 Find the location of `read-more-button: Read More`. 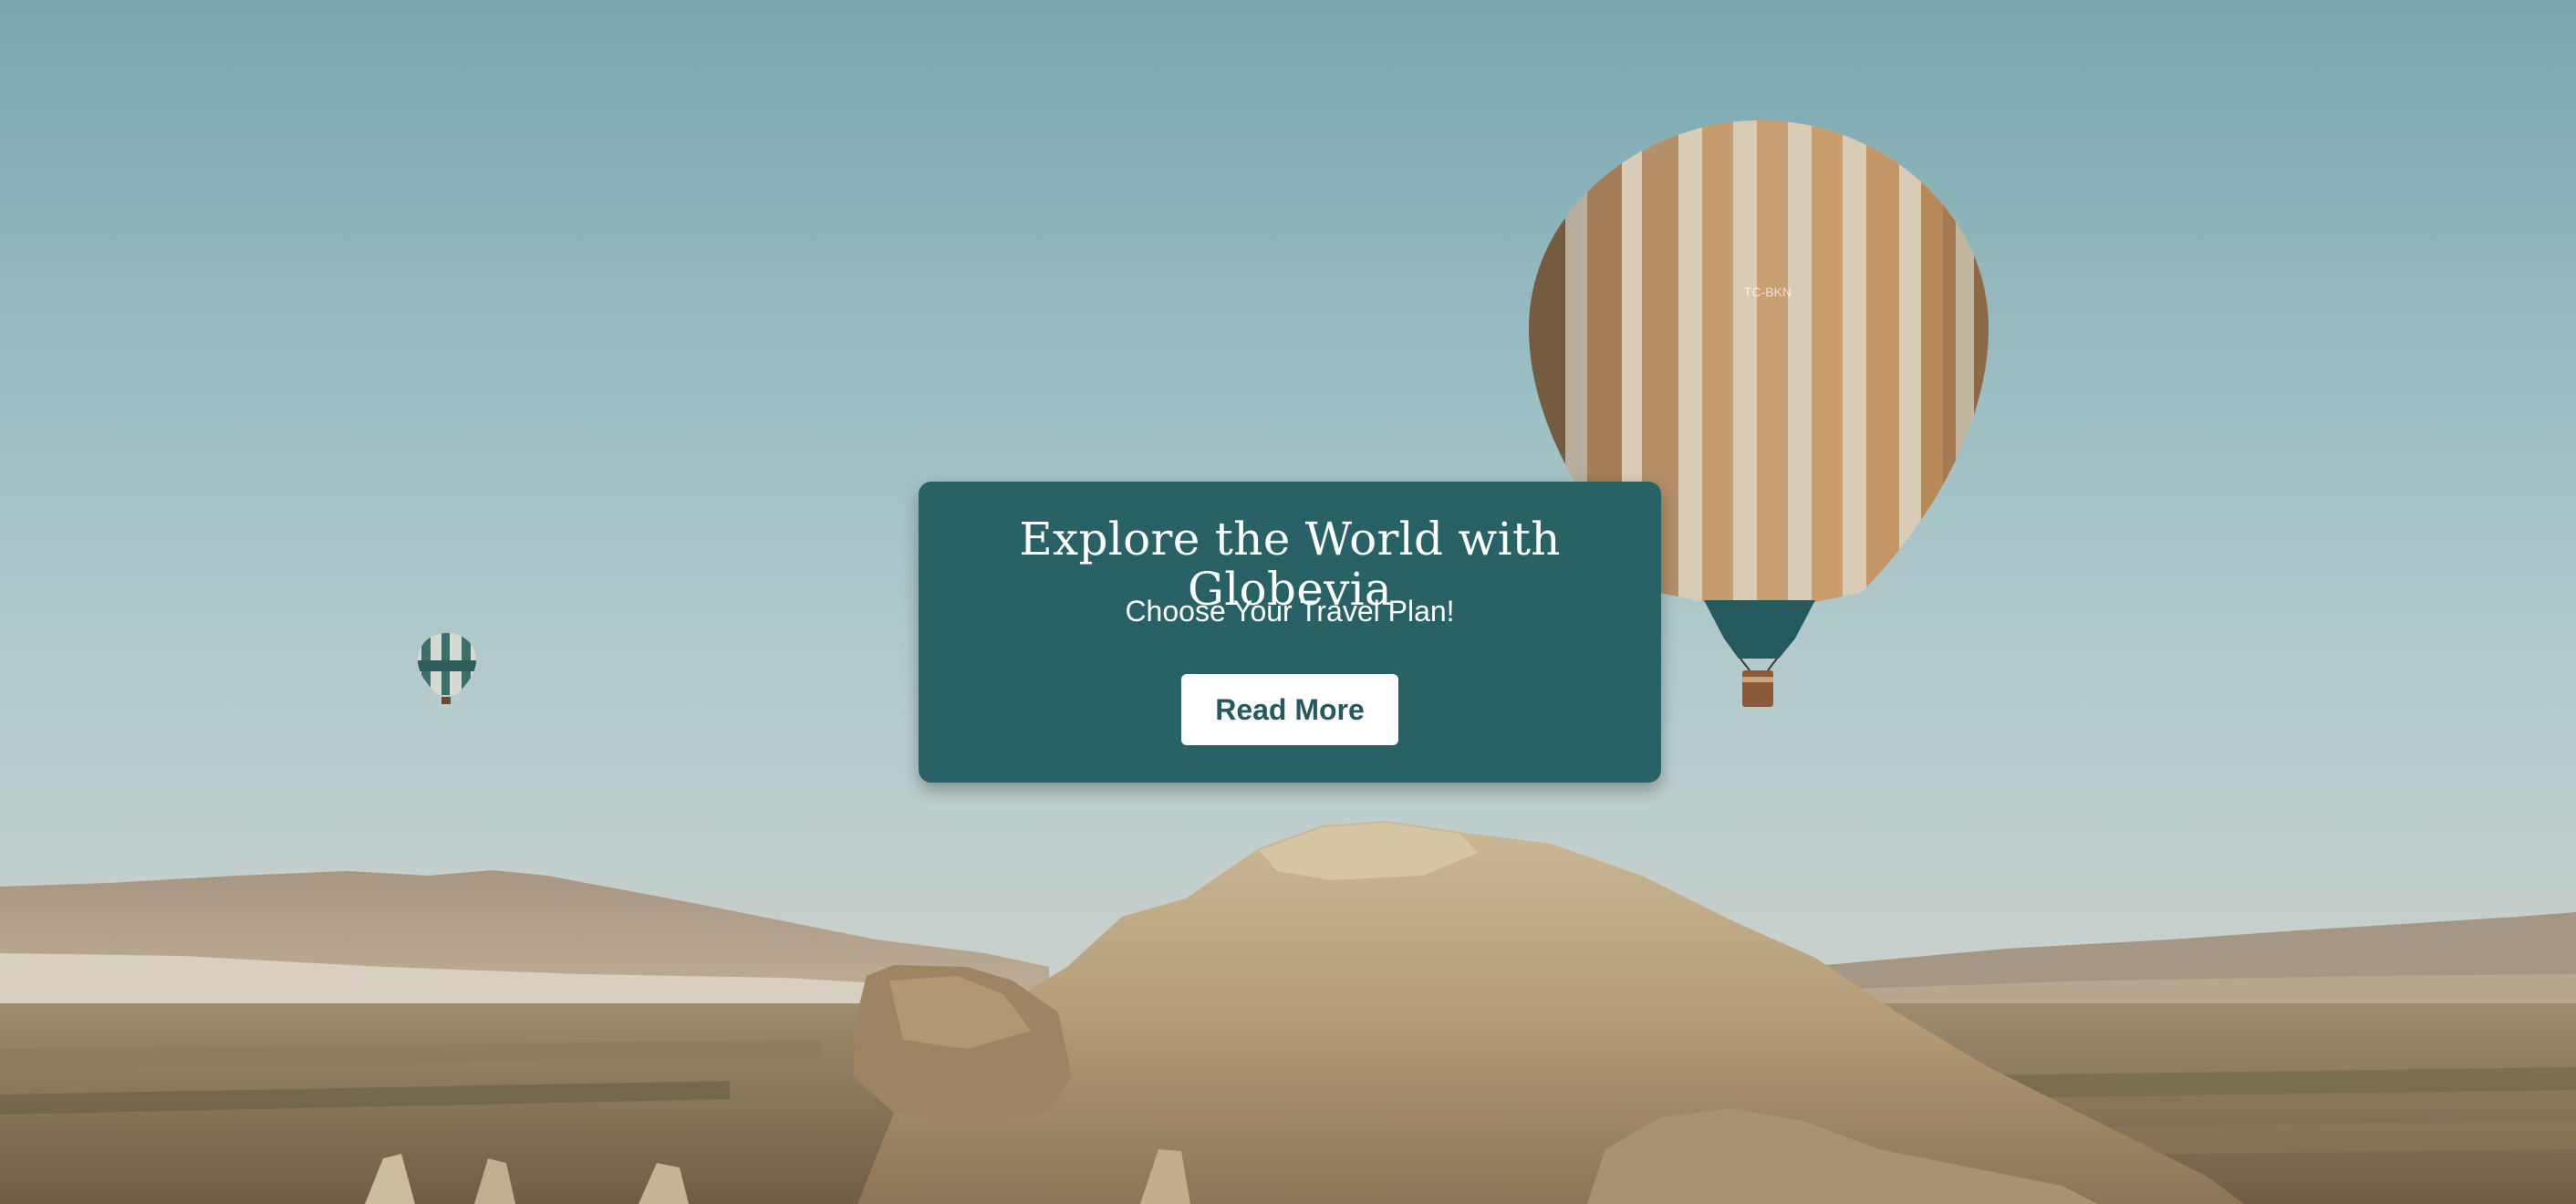

read-more-button: Read More is located at coordinates (1289, 709).